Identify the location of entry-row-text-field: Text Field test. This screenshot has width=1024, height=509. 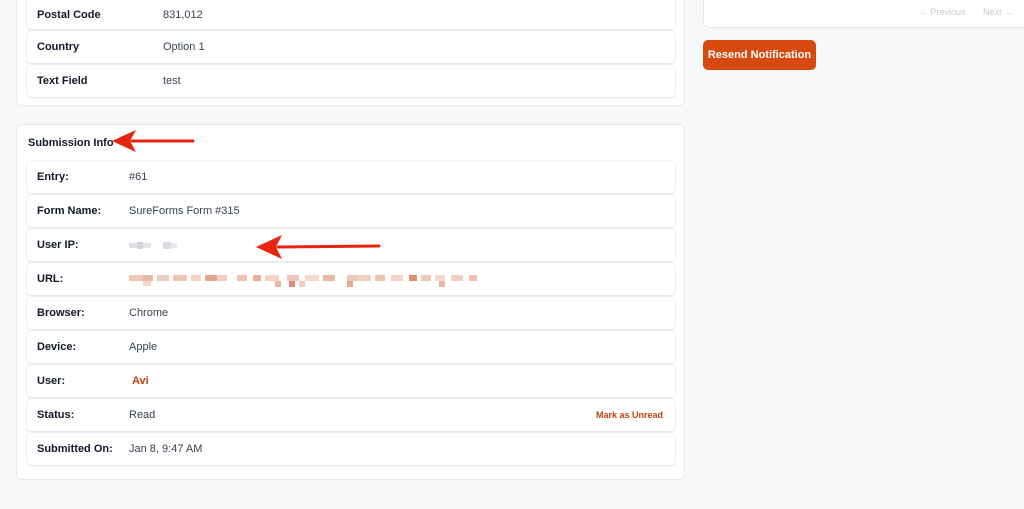
(351, 81).